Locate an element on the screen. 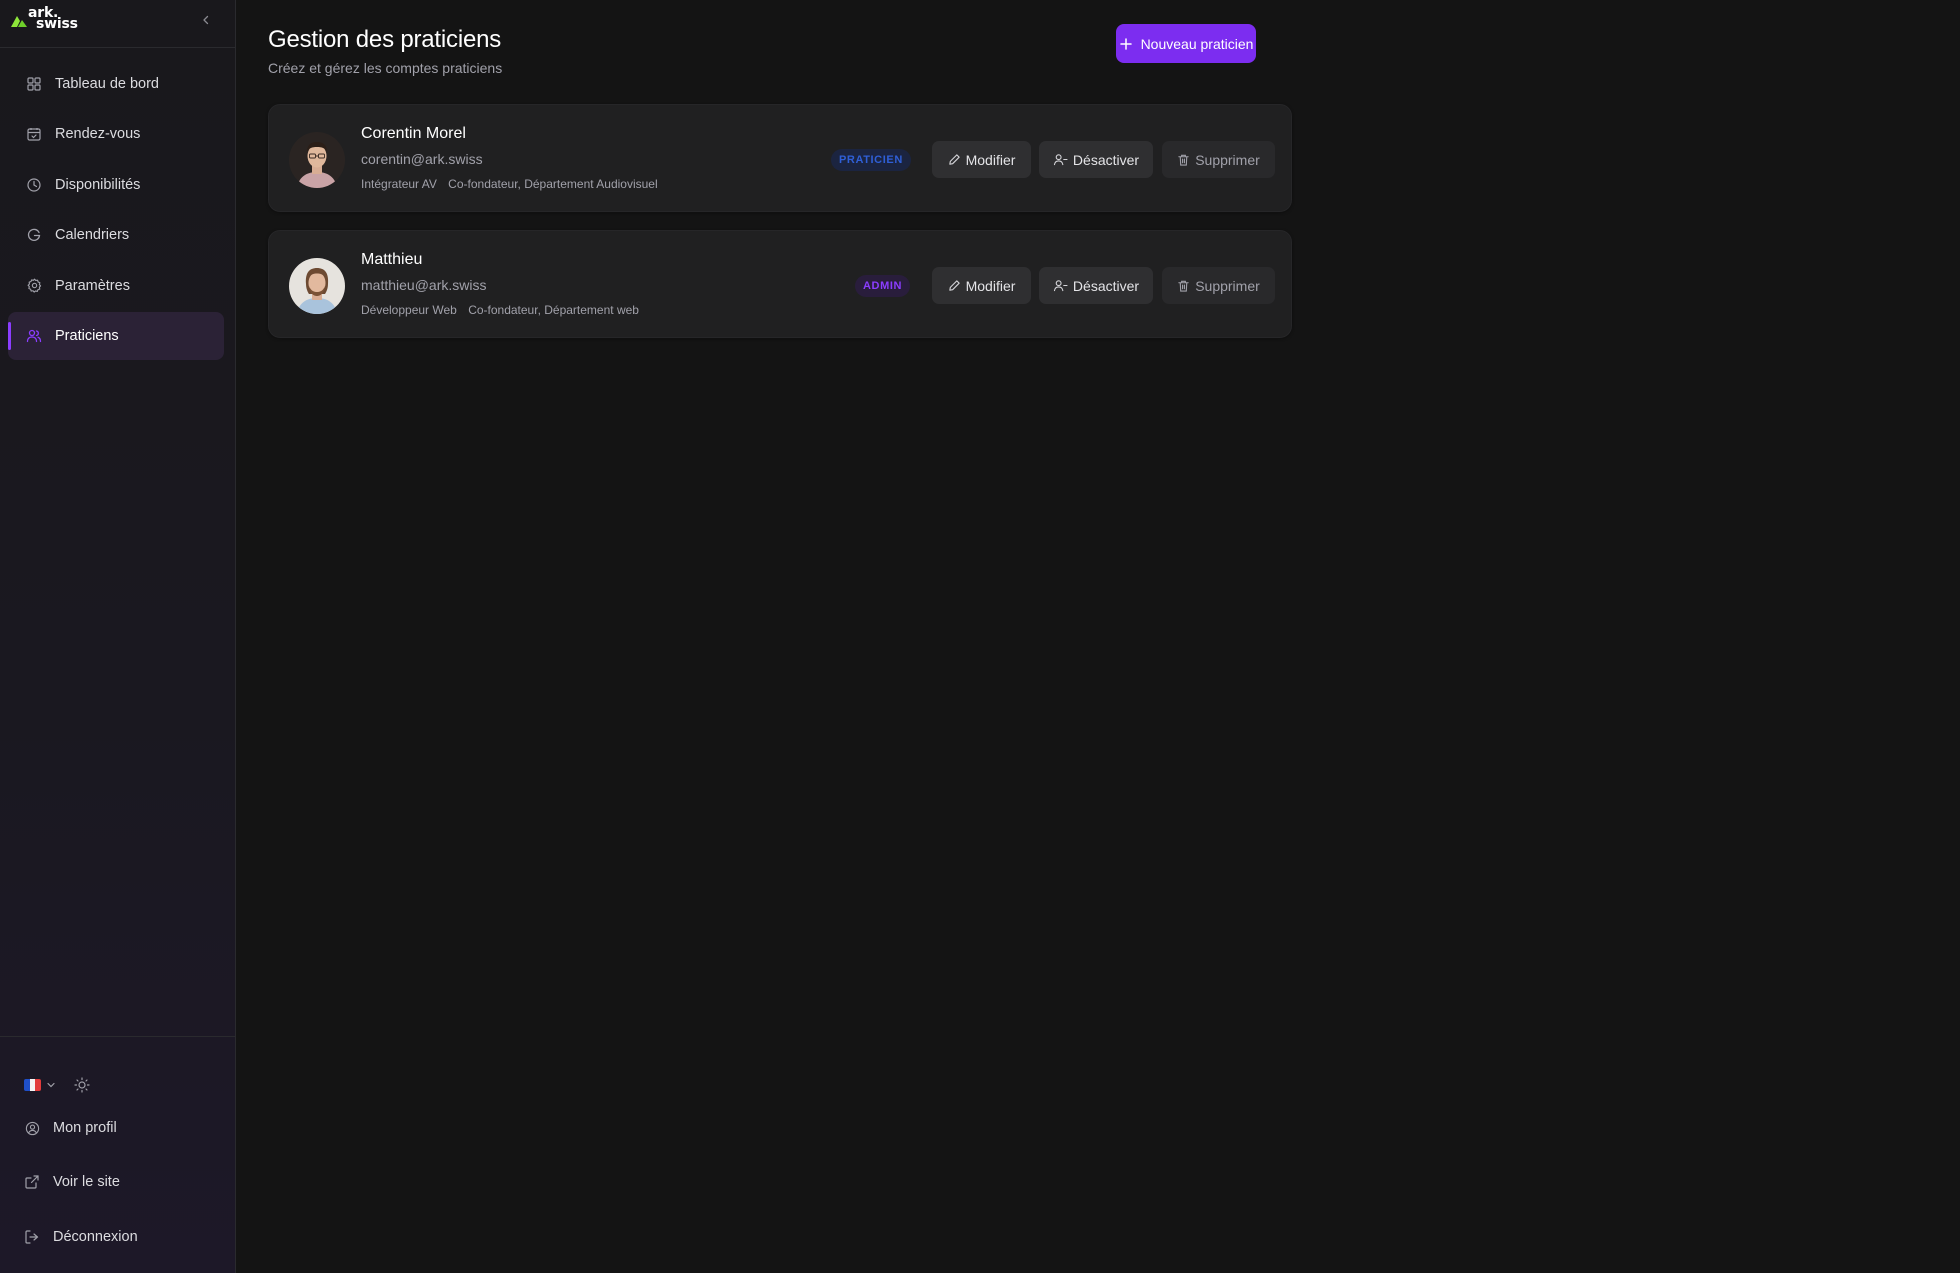 Image resolution: width=1960 pixels, height=1273 pixels. preferences-row is located at coordinates (57, 1085).